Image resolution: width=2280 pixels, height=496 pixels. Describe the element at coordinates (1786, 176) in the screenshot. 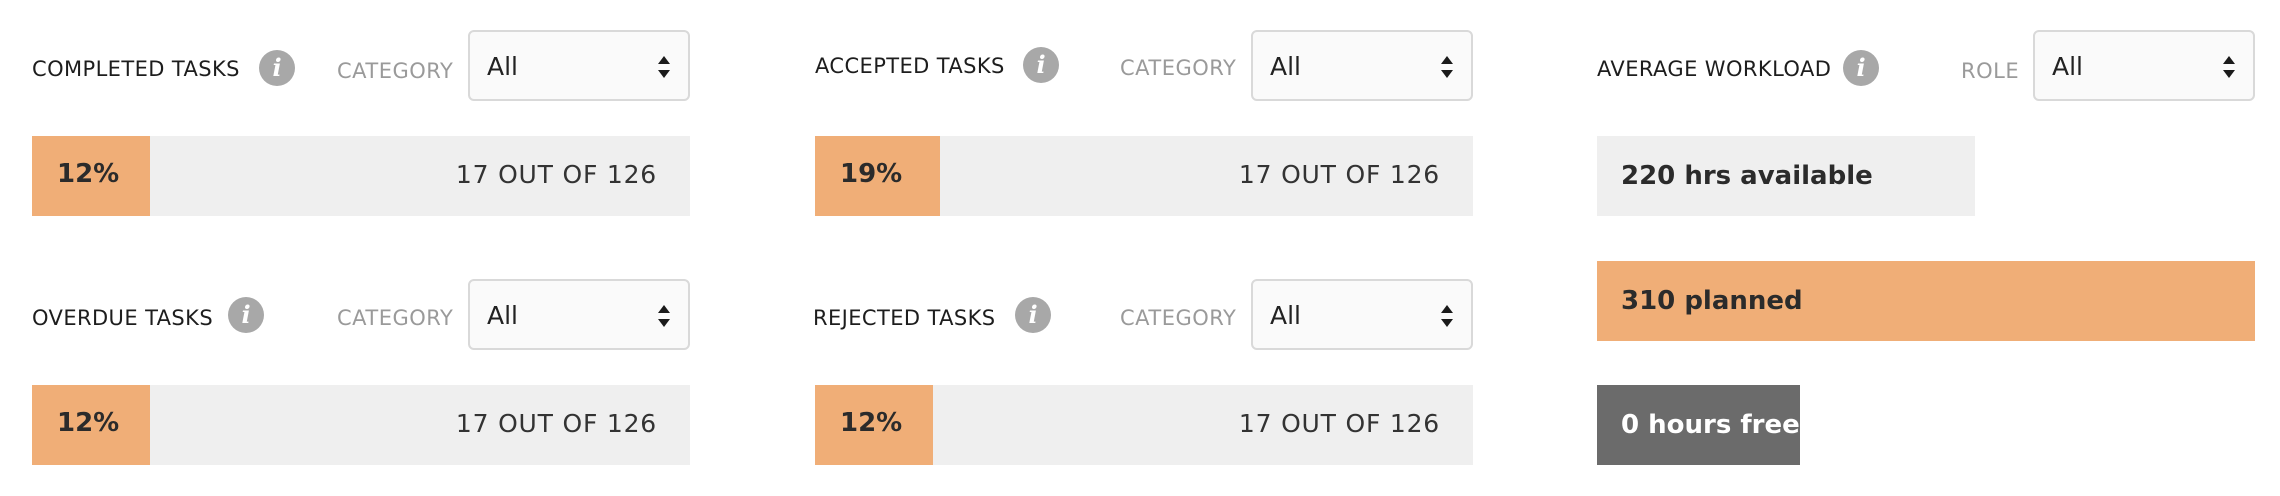

I see `hours-available-bar: 220 hrs available` at that location.